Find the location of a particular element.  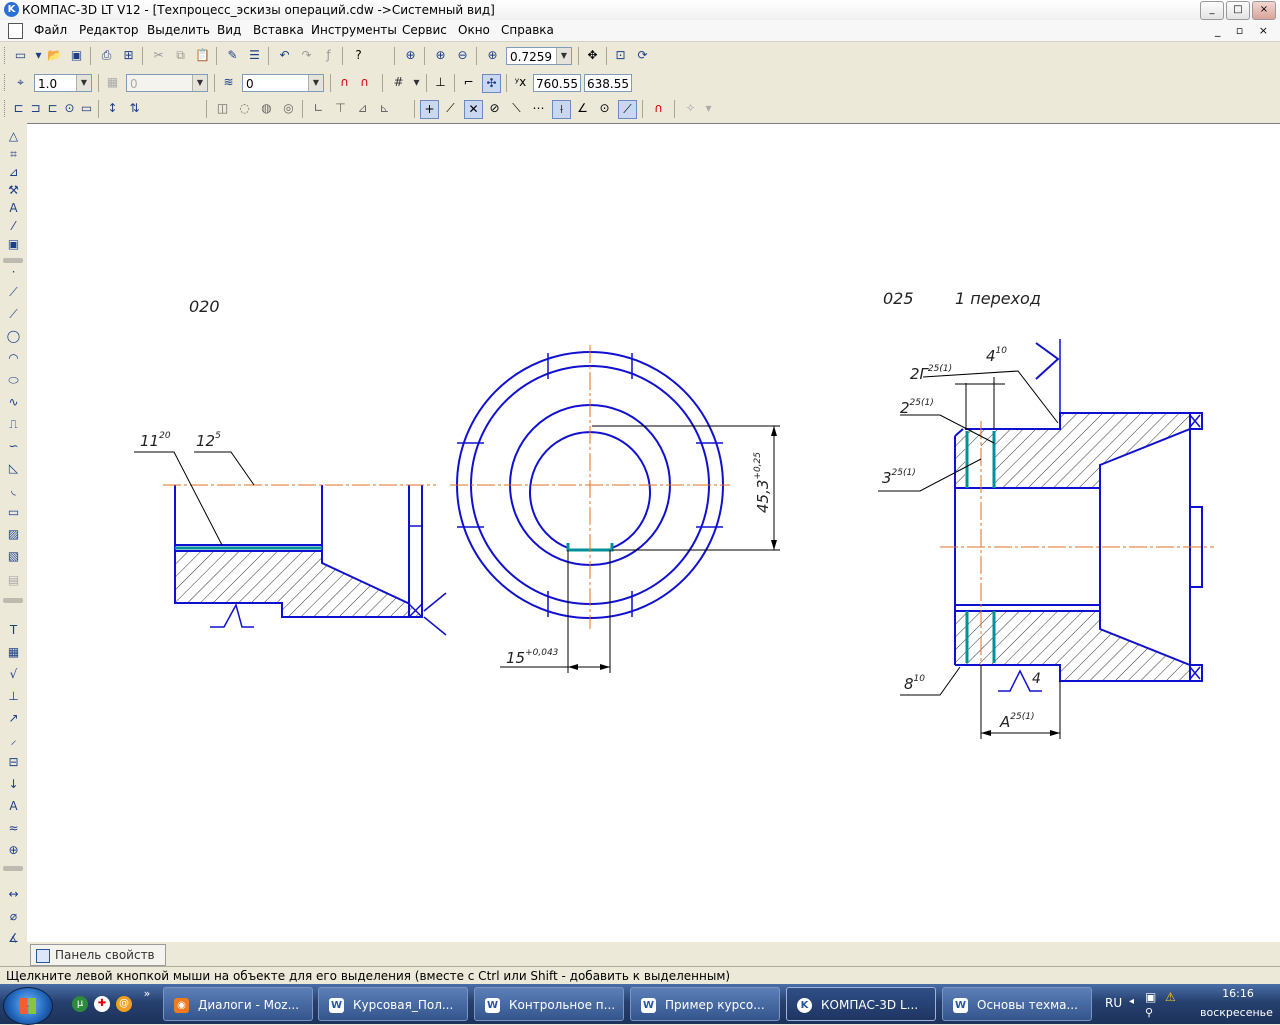

menu-editor: Редактор is located at coordinates (108, 30).